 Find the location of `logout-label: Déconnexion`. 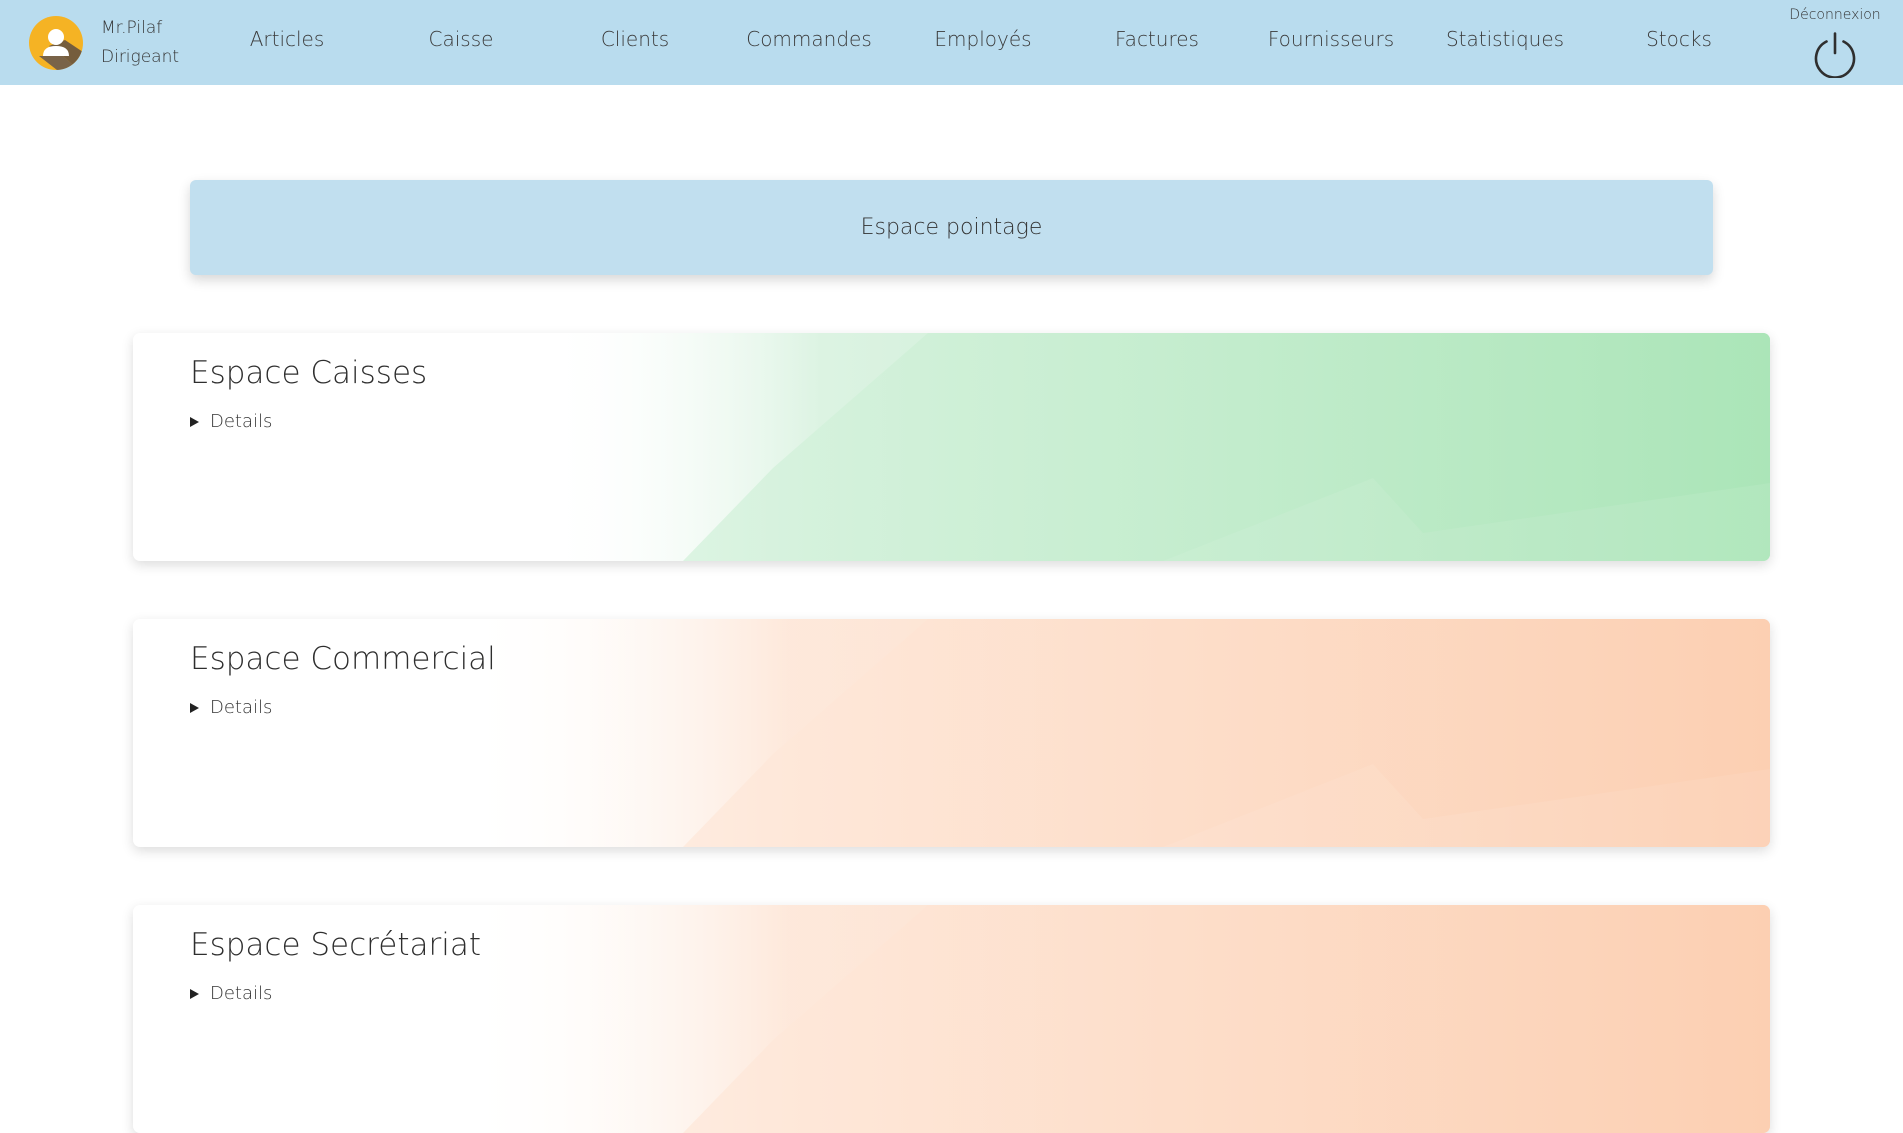

logout-label: Déconnexion is located at coordinates (1835, 15).